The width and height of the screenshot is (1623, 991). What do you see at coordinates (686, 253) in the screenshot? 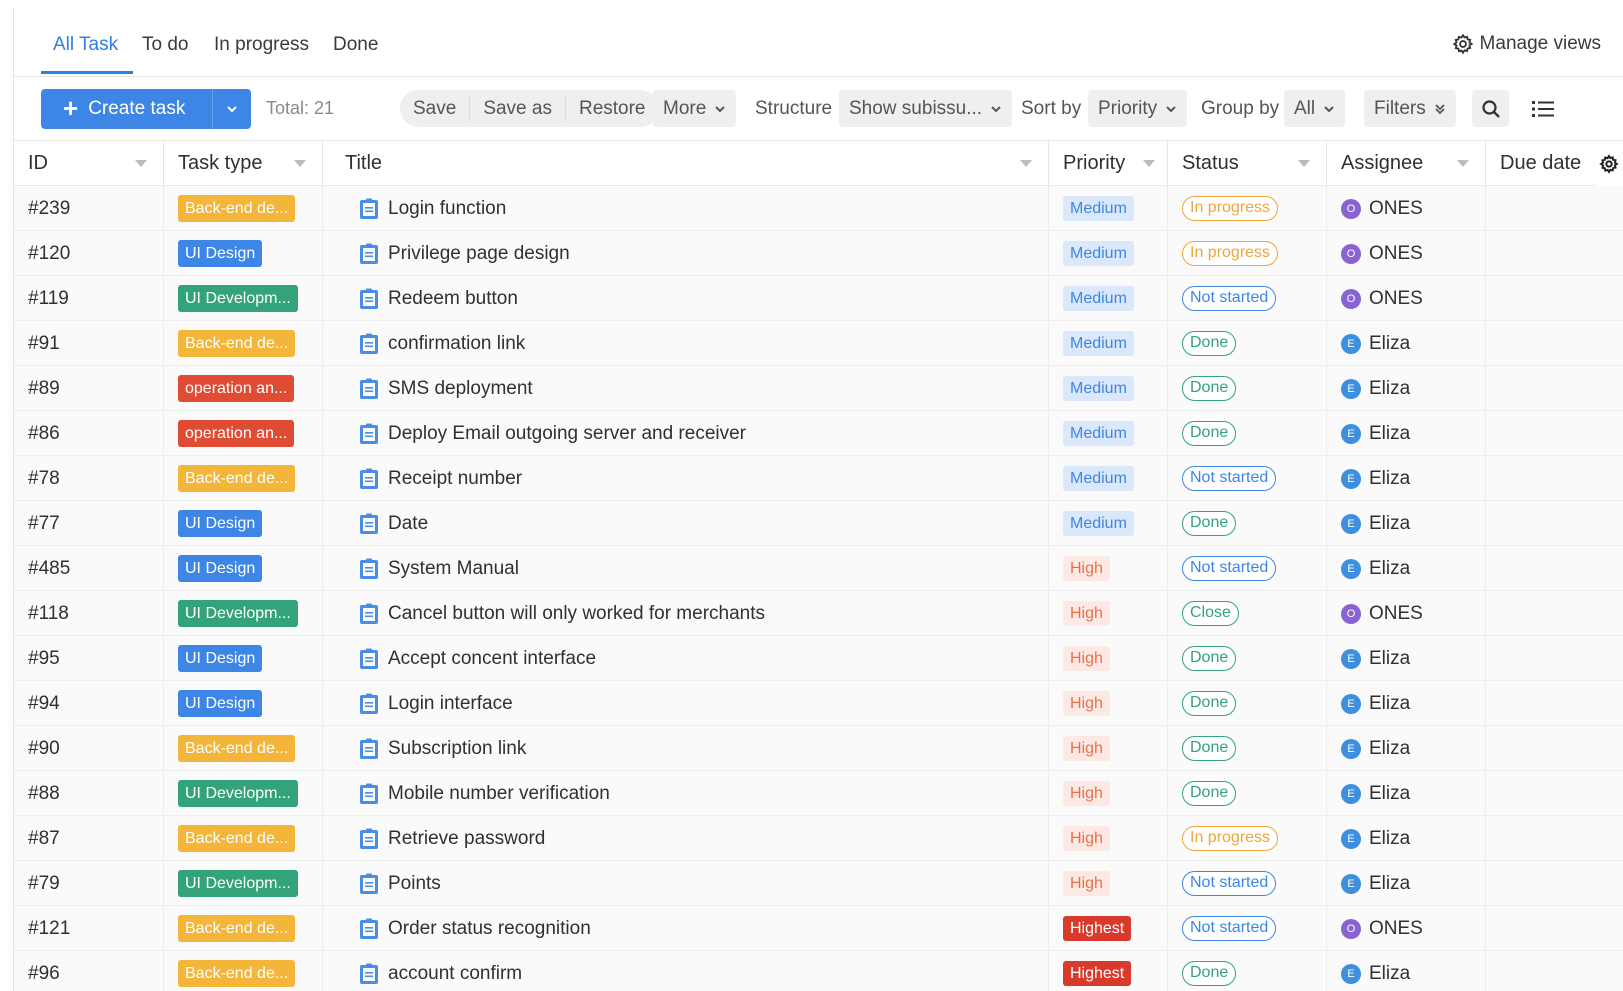
I see `task-title-cell: Privilege page design` at bounding box center [686, 253].